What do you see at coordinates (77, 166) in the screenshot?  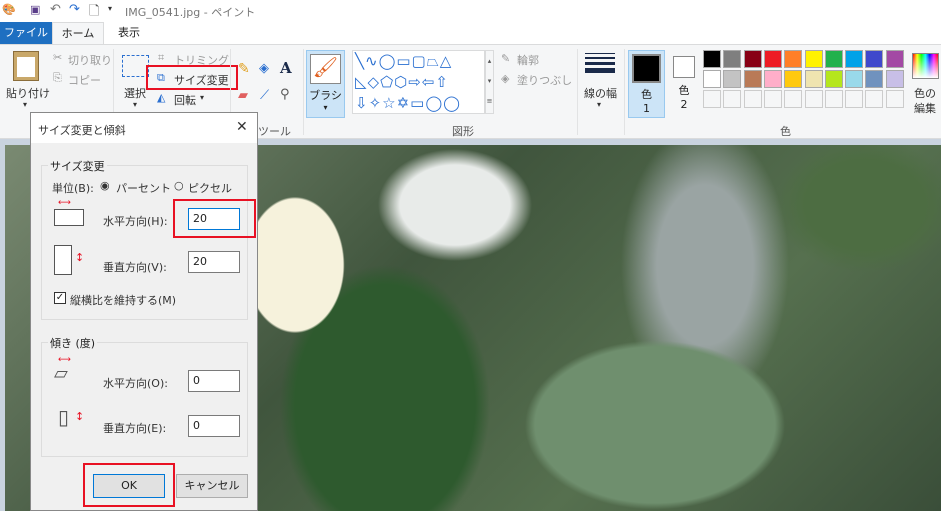 I see `resize-group-label: サイズ変更` at bounding box center [77, 166].